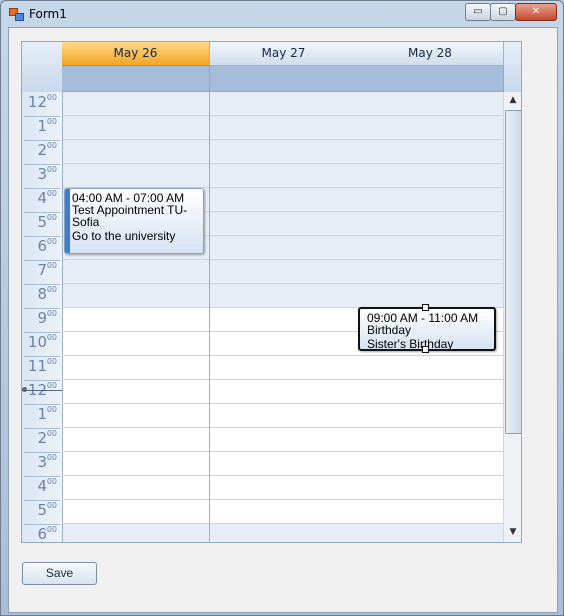  What do you see at coordinates (512, 532) in the screenshot?
I see `scroll-down-button: ▼` at bounding box center [512, 532].